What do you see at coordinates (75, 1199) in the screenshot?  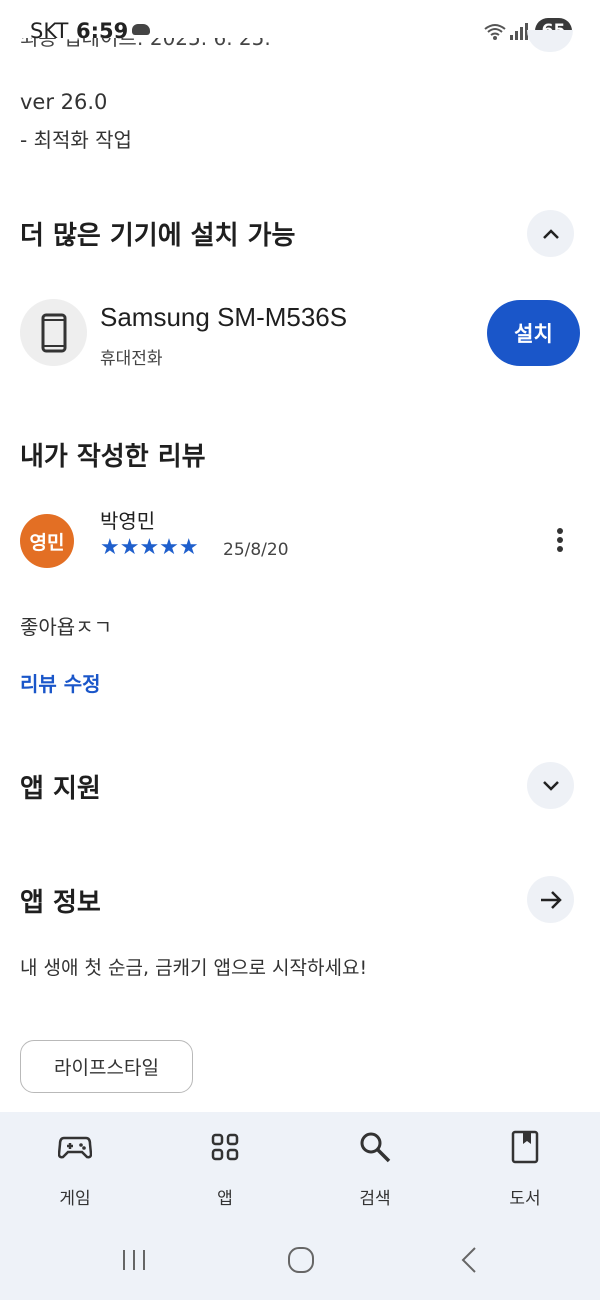 I see `nav-games-label: 게임` at bounding box center [75, 1199].